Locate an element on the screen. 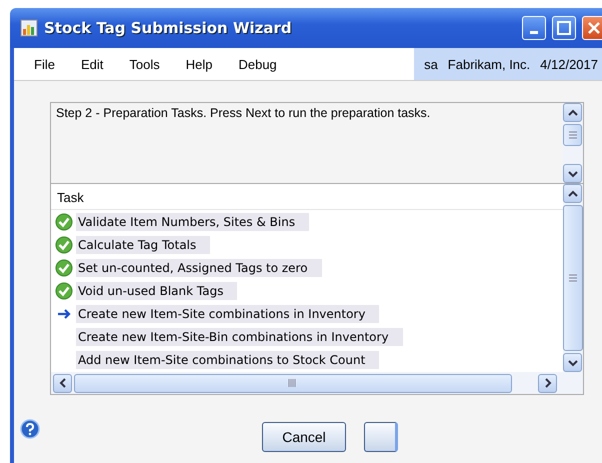  maximize-icon is located at coordinates (564, 28).